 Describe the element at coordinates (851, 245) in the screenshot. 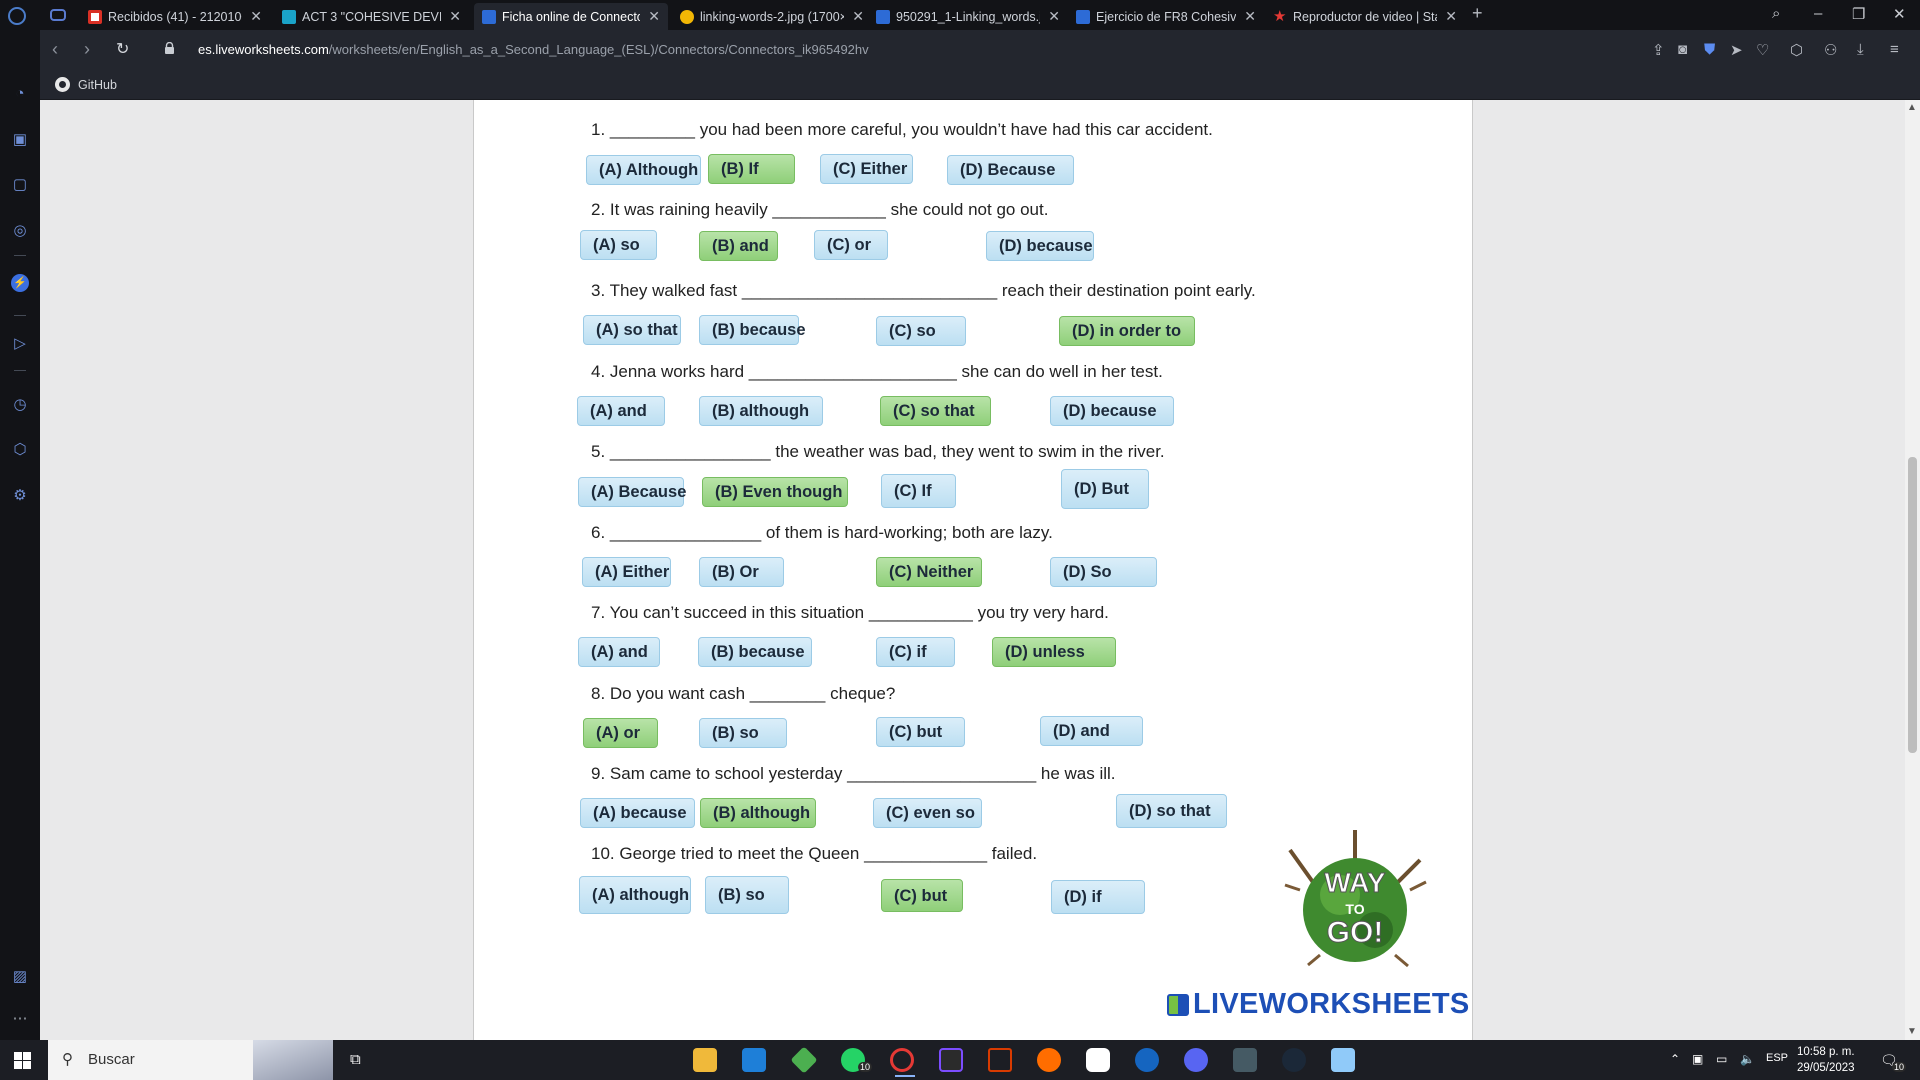

I see `q2-option-c: (C) or` at that location.